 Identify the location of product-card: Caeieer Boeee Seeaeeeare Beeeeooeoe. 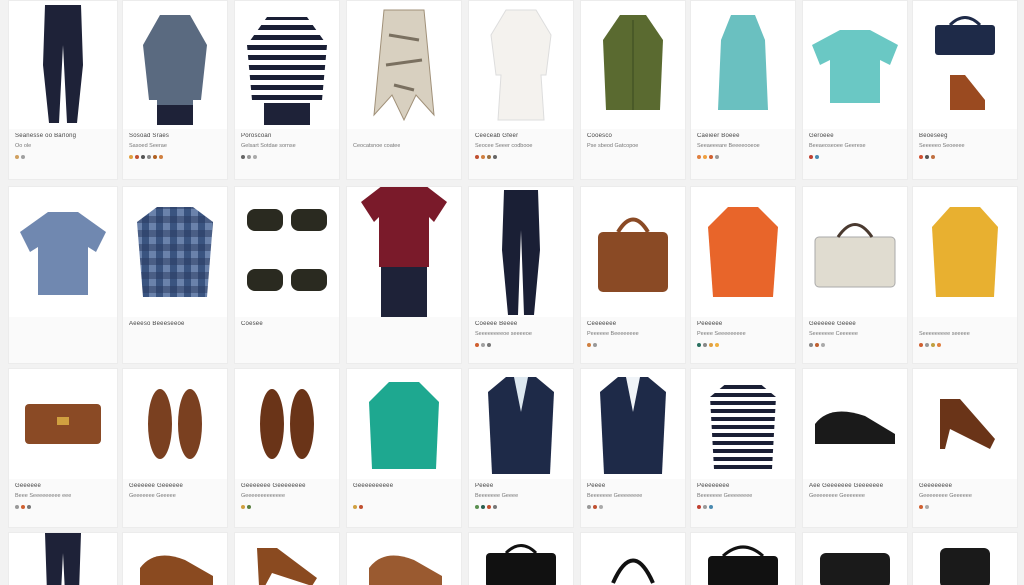
(743, 90).